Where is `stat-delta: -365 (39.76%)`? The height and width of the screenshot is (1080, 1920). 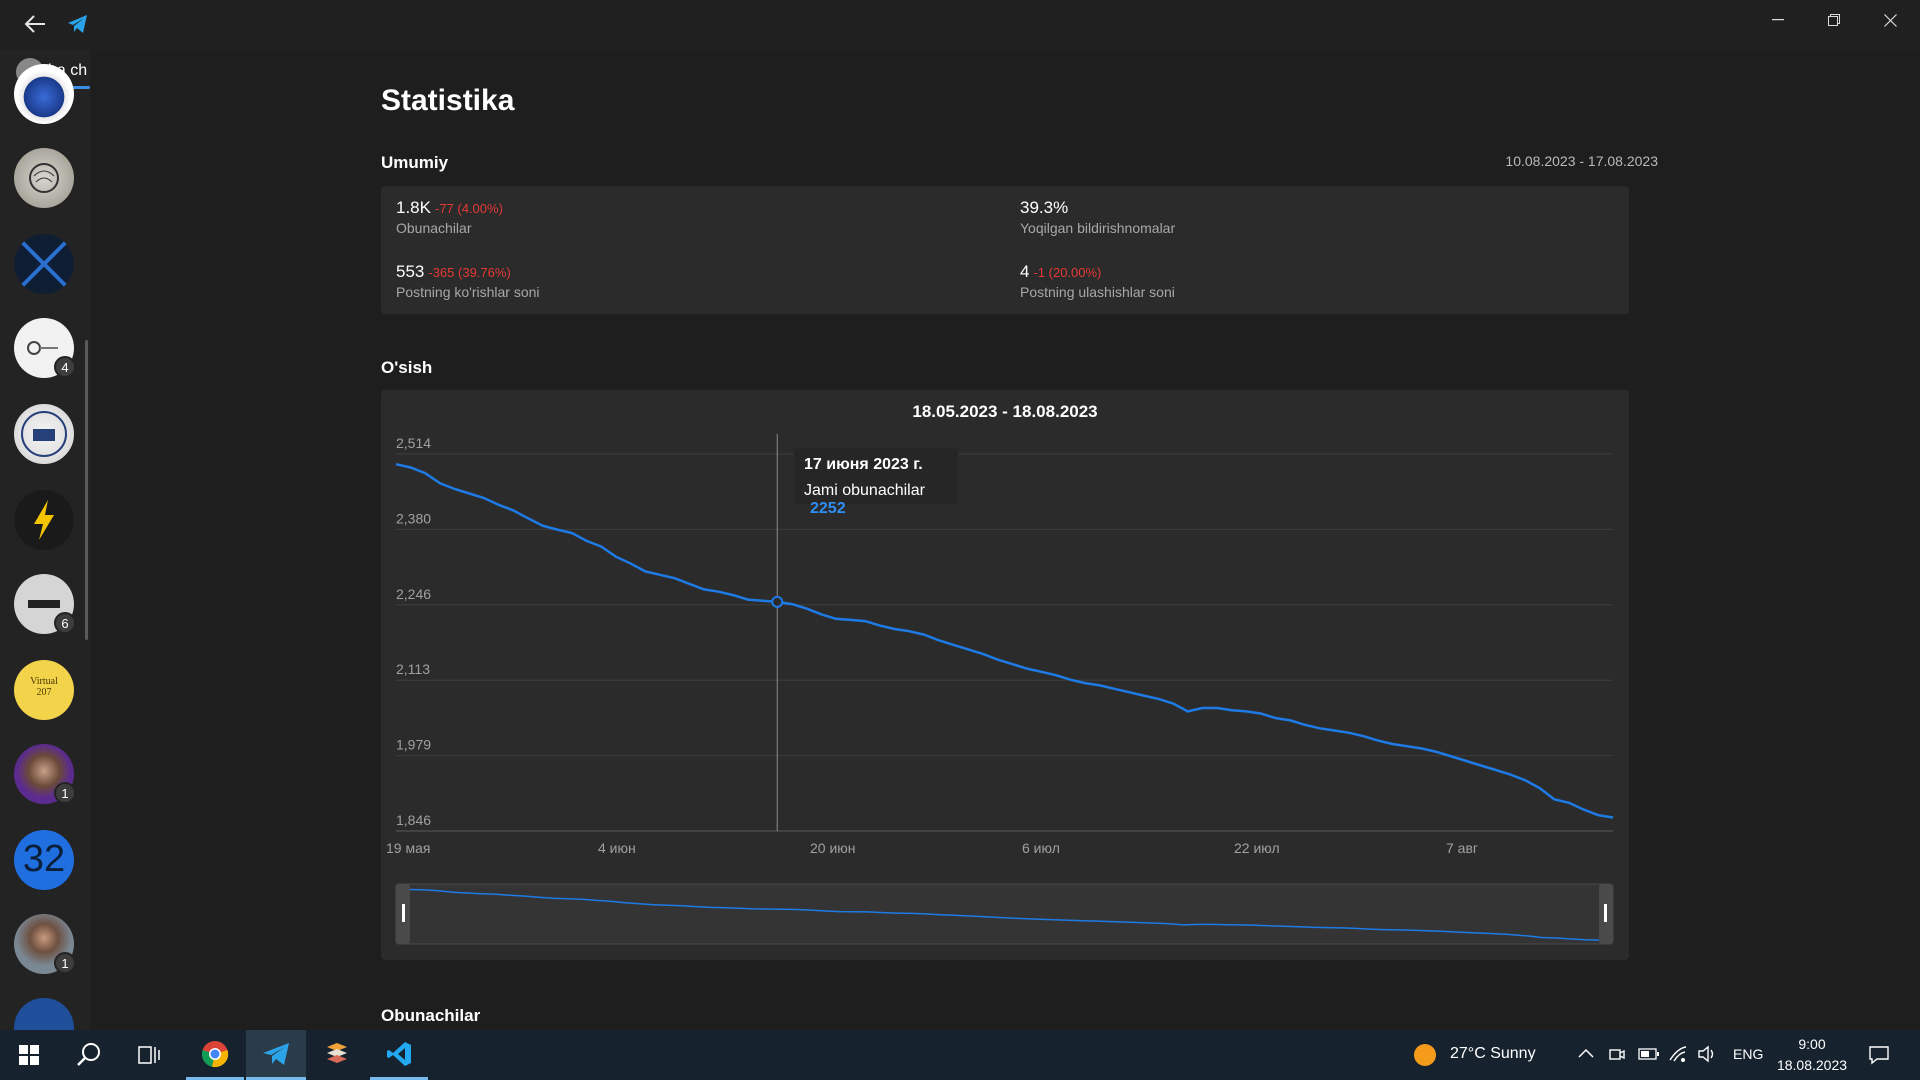
stat-delta: -365 (39.76%) is located at coordinates (469, 272).